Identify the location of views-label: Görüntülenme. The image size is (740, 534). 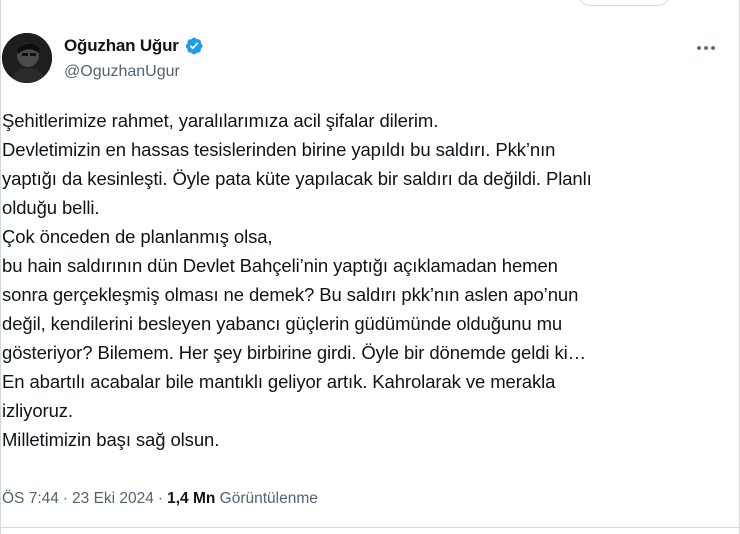
(268, 498).